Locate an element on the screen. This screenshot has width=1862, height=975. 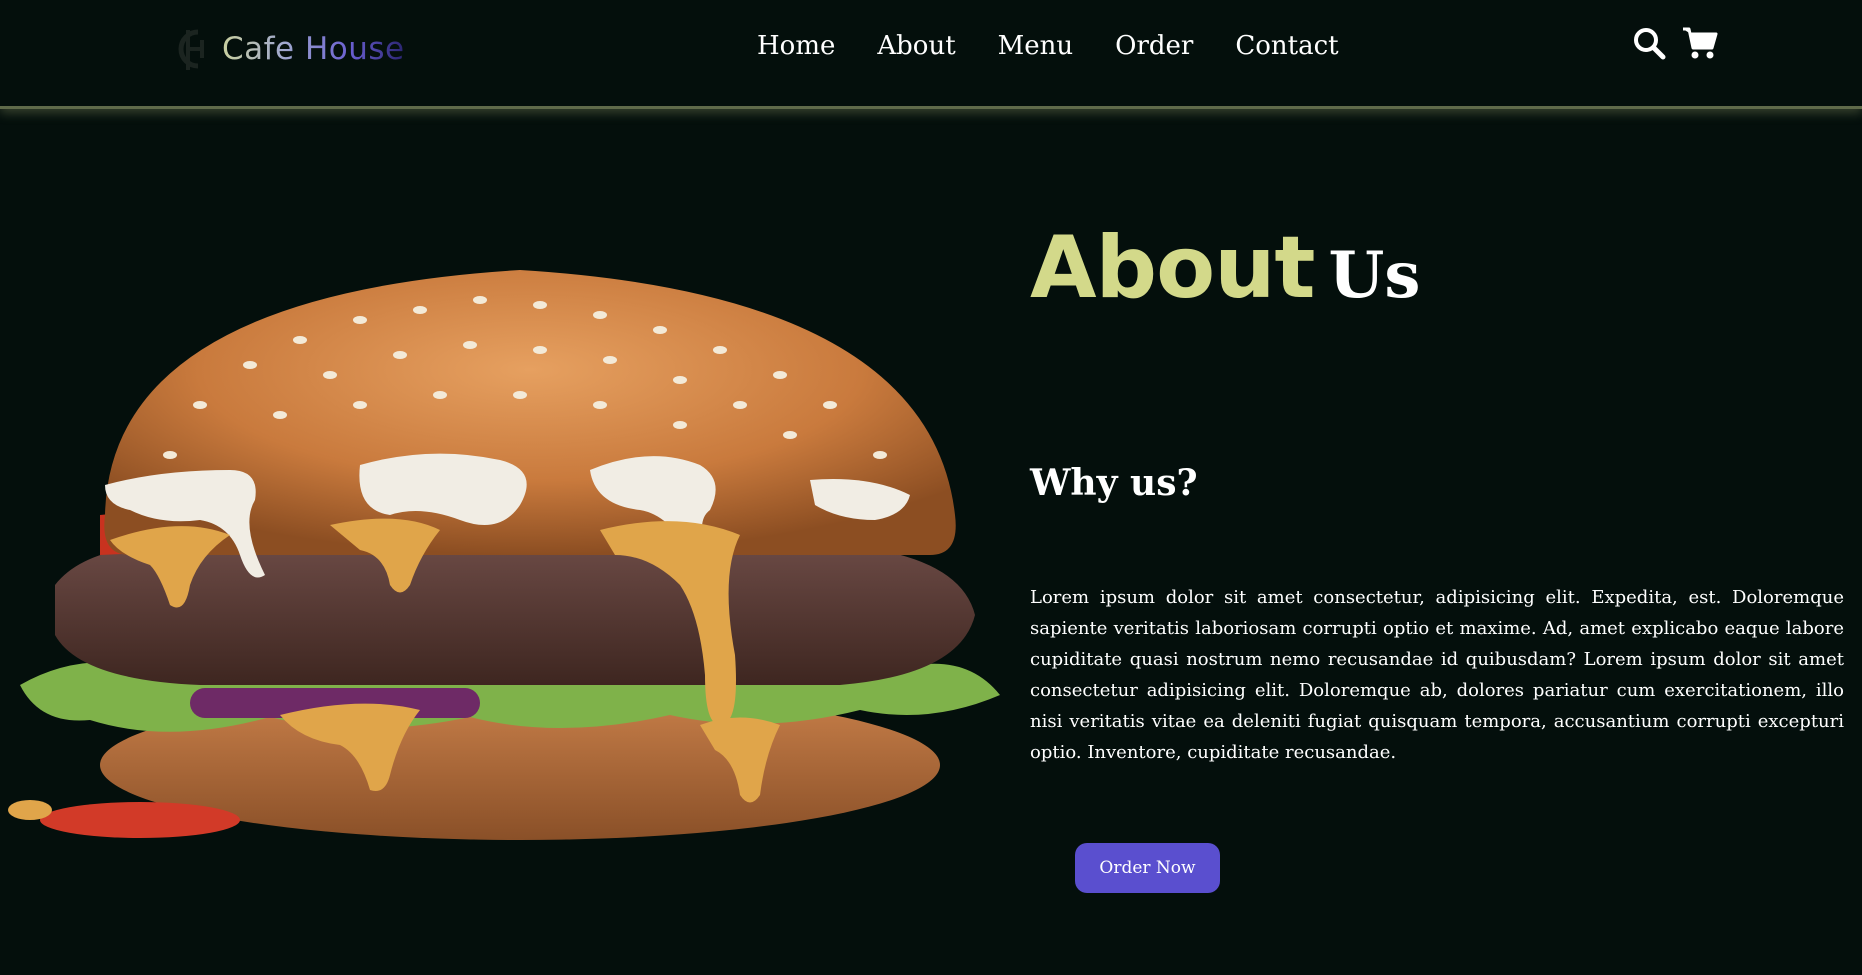
order-now-button: Order Now is located at coordinates (1147, 868).